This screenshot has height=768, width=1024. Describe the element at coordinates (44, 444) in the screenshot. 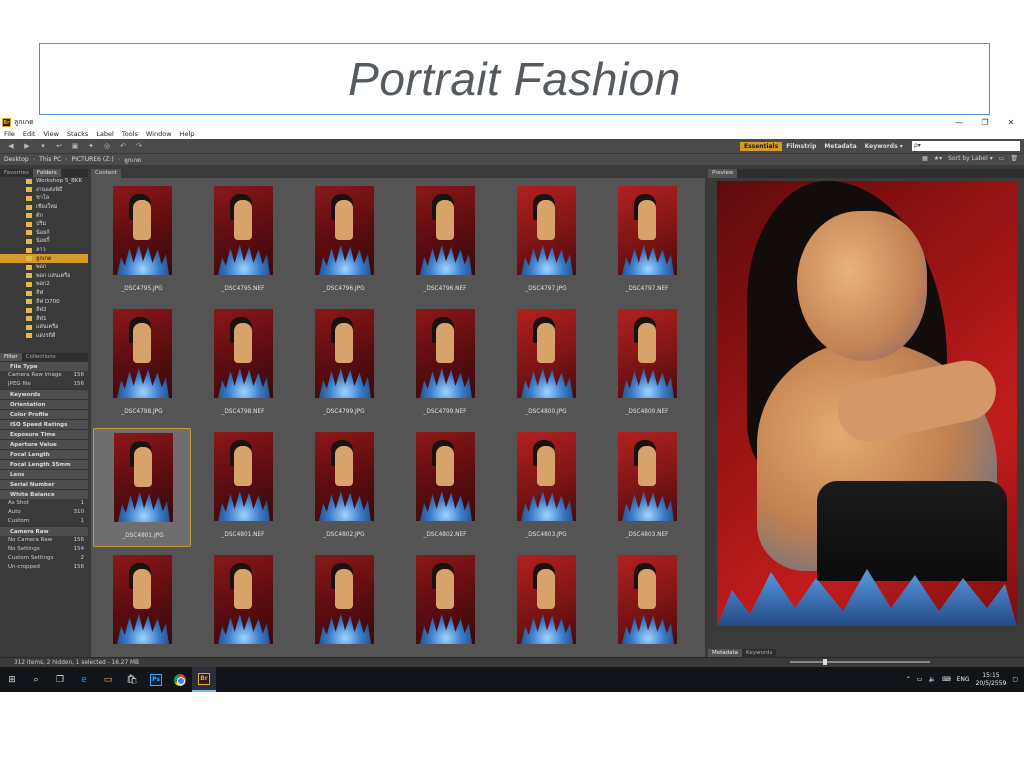

I see `filter-category: Aperture Value` at that location.